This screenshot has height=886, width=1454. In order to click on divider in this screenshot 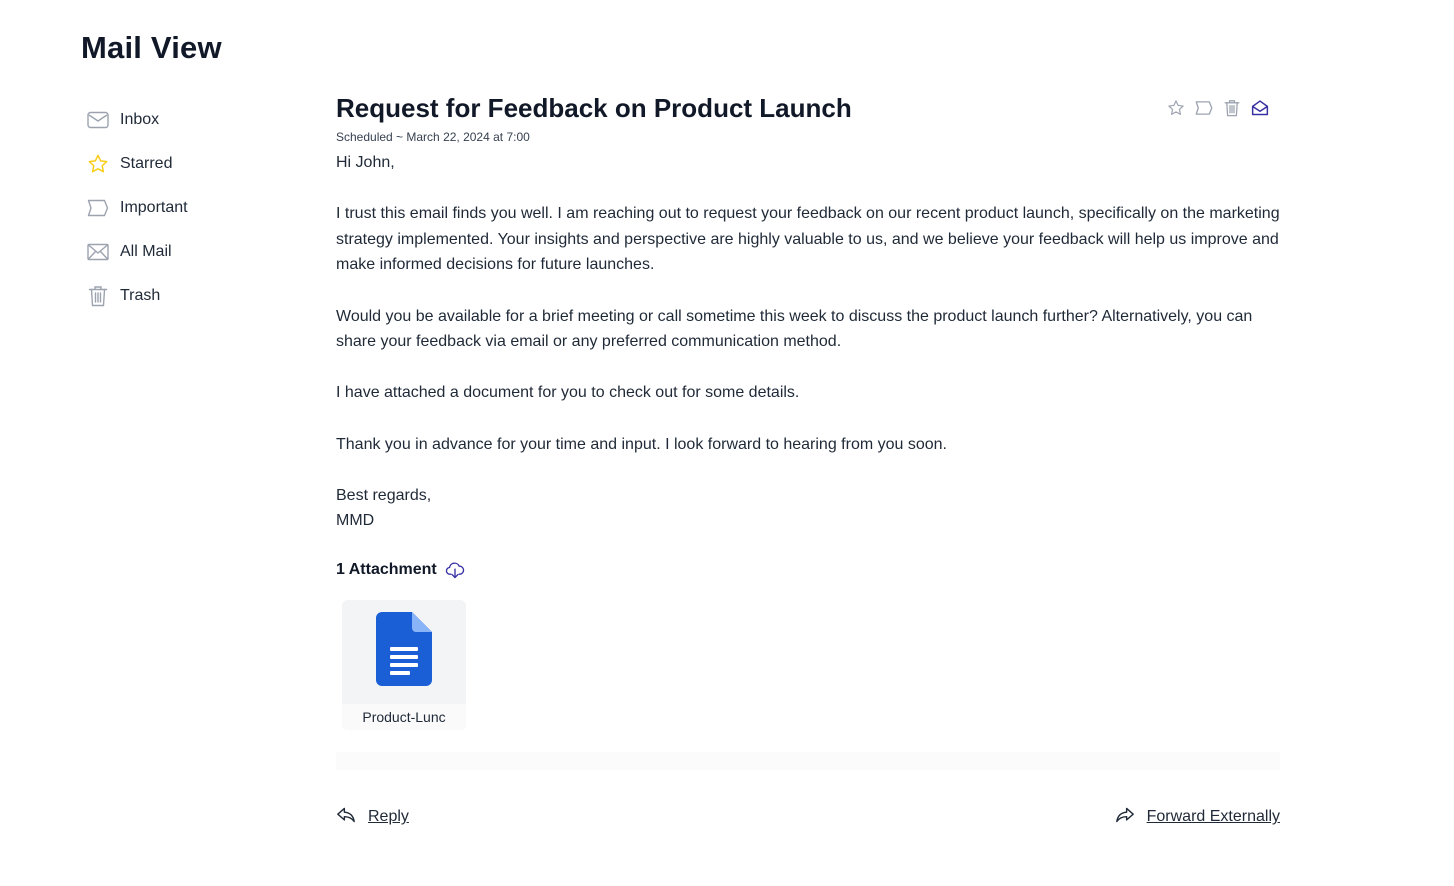, I will do `click(808, 760)`.